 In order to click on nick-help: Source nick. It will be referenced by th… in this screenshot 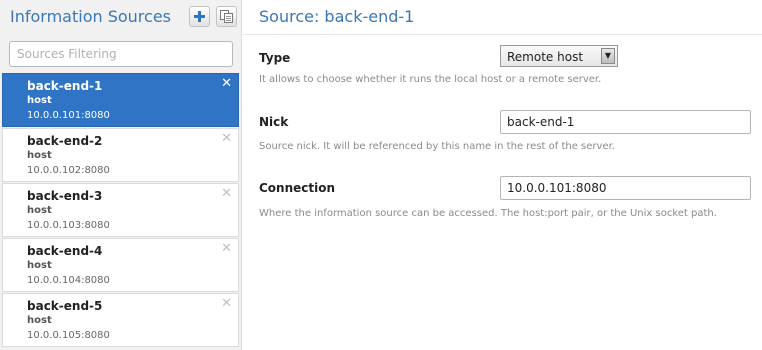, I will do `click(437, 146)`.